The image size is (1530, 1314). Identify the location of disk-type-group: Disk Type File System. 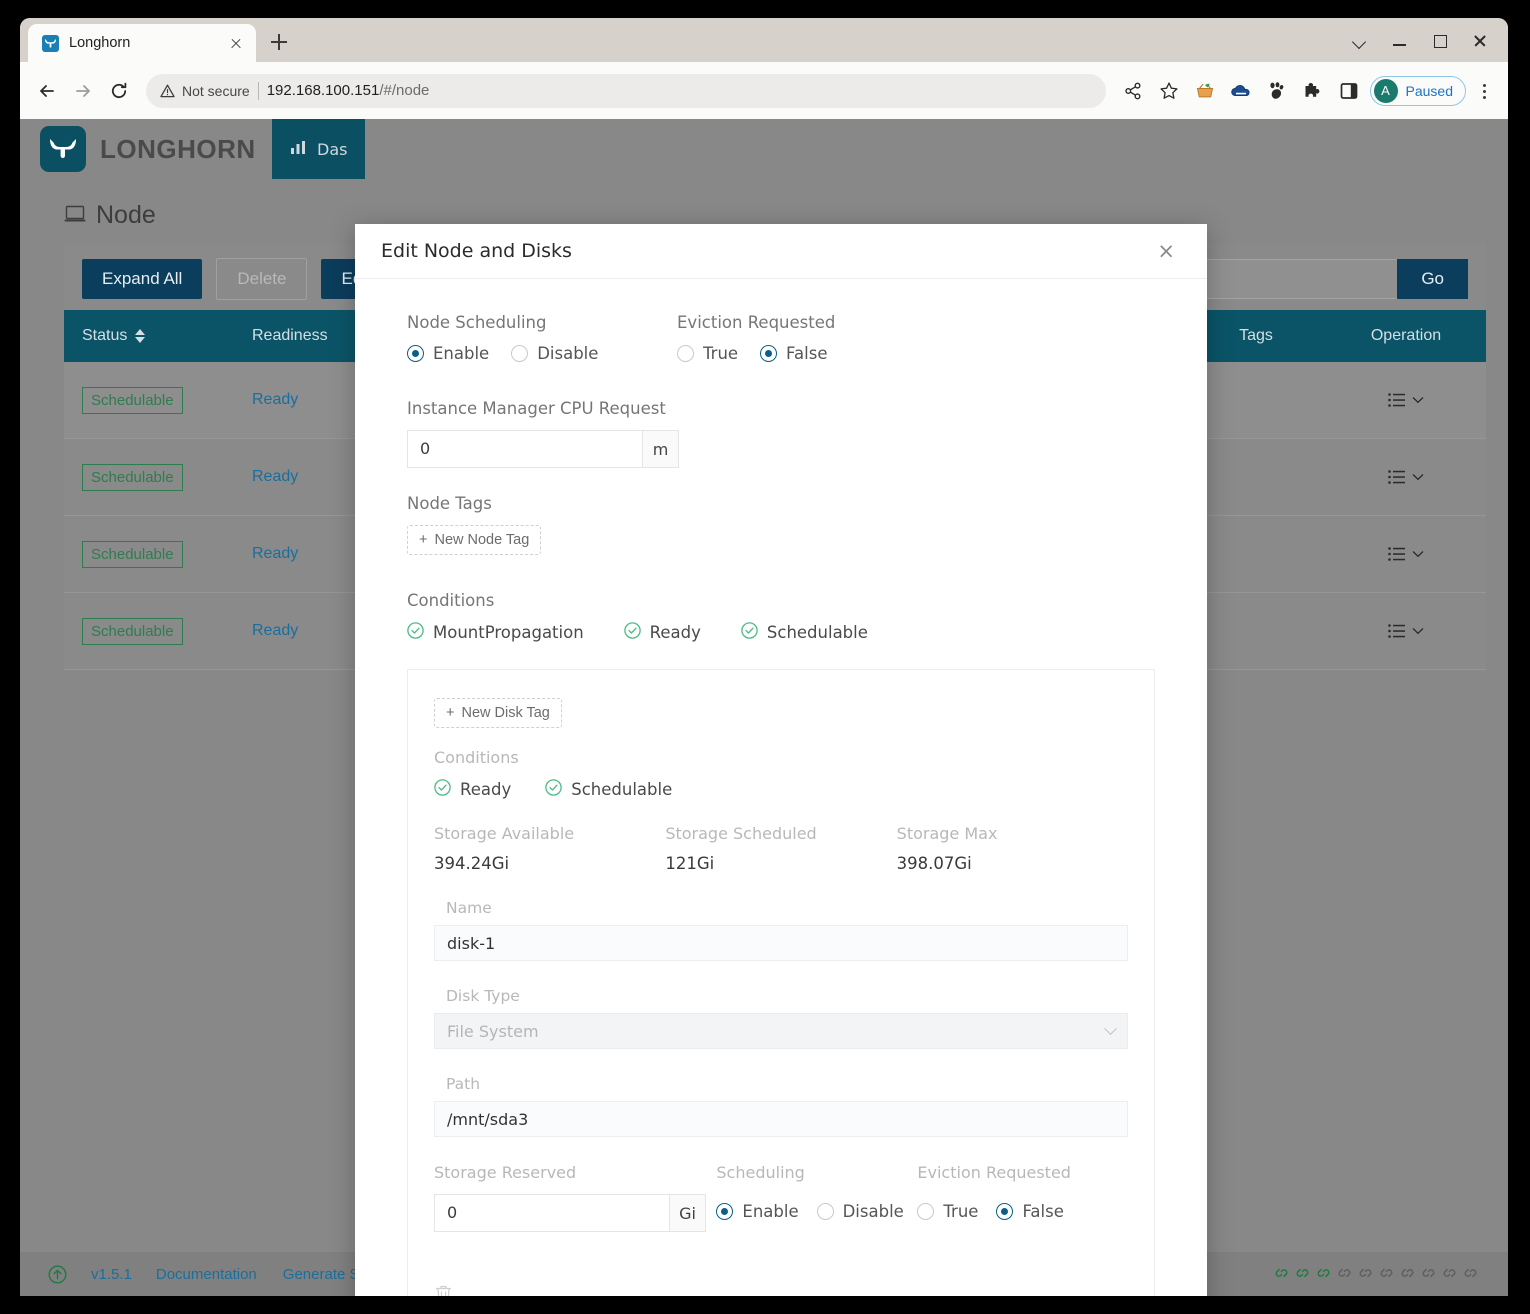
(781, 1018).